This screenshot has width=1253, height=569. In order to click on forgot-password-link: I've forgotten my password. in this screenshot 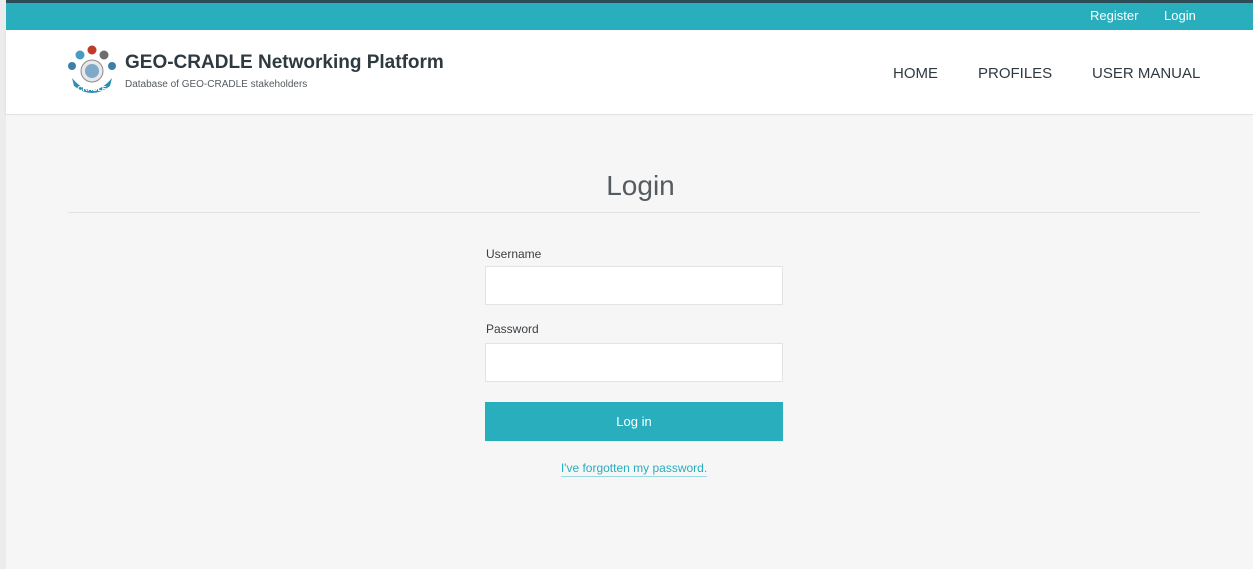, I will do `click(634, 469)`.